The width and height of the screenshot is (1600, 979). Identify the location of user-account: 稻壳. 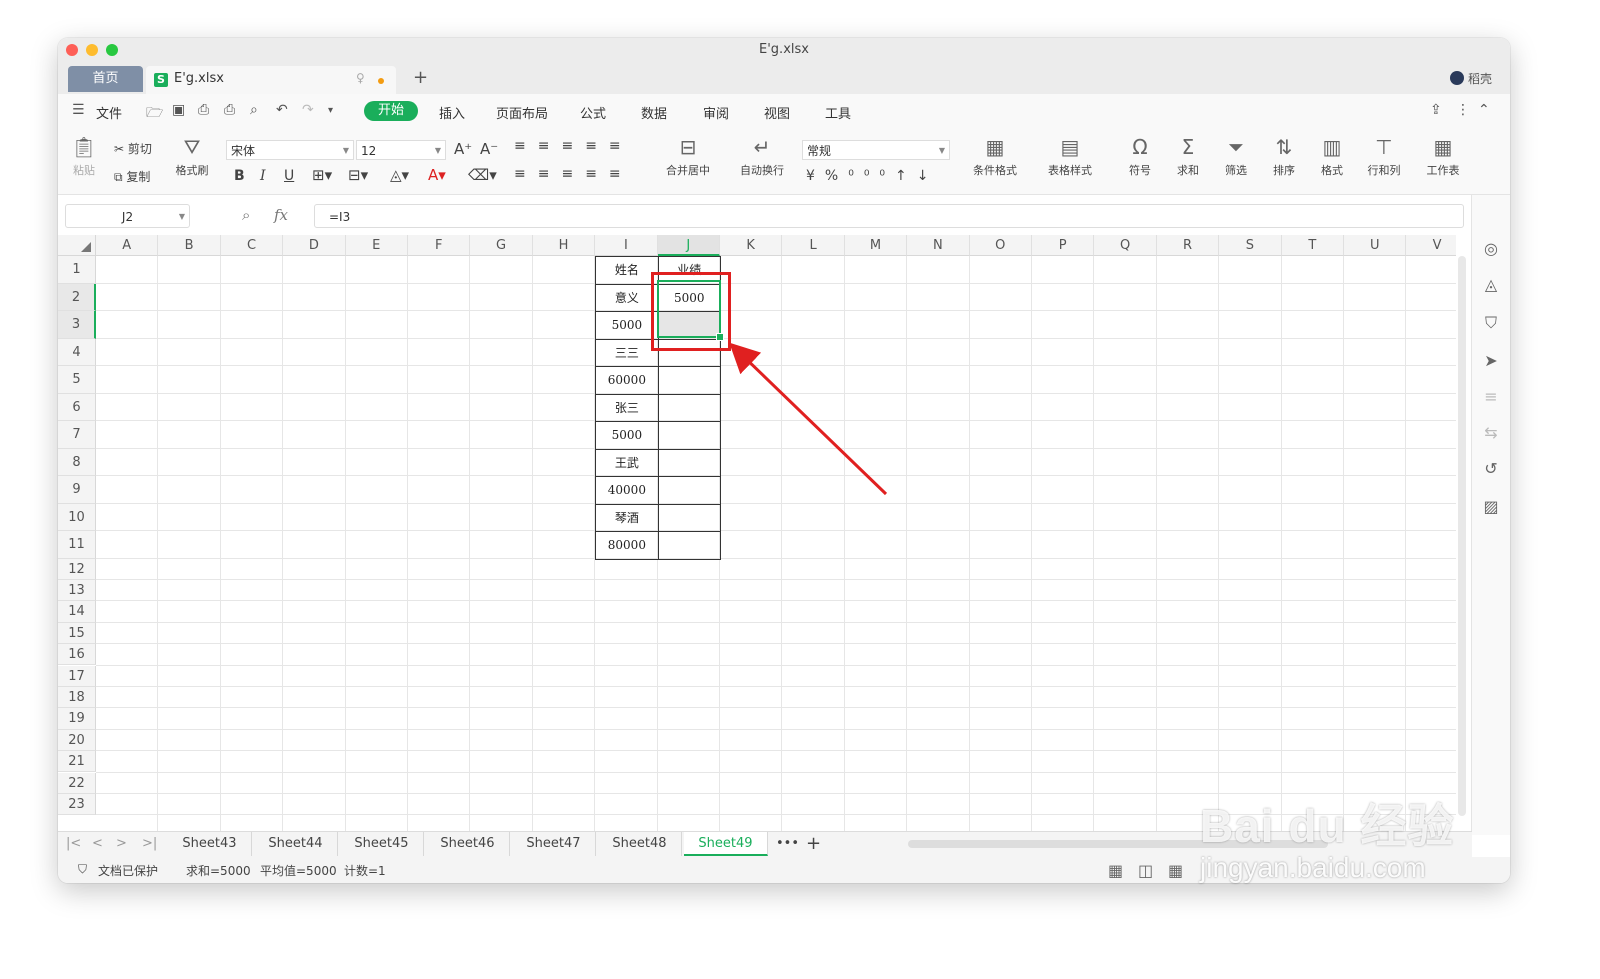
(1470, 78).